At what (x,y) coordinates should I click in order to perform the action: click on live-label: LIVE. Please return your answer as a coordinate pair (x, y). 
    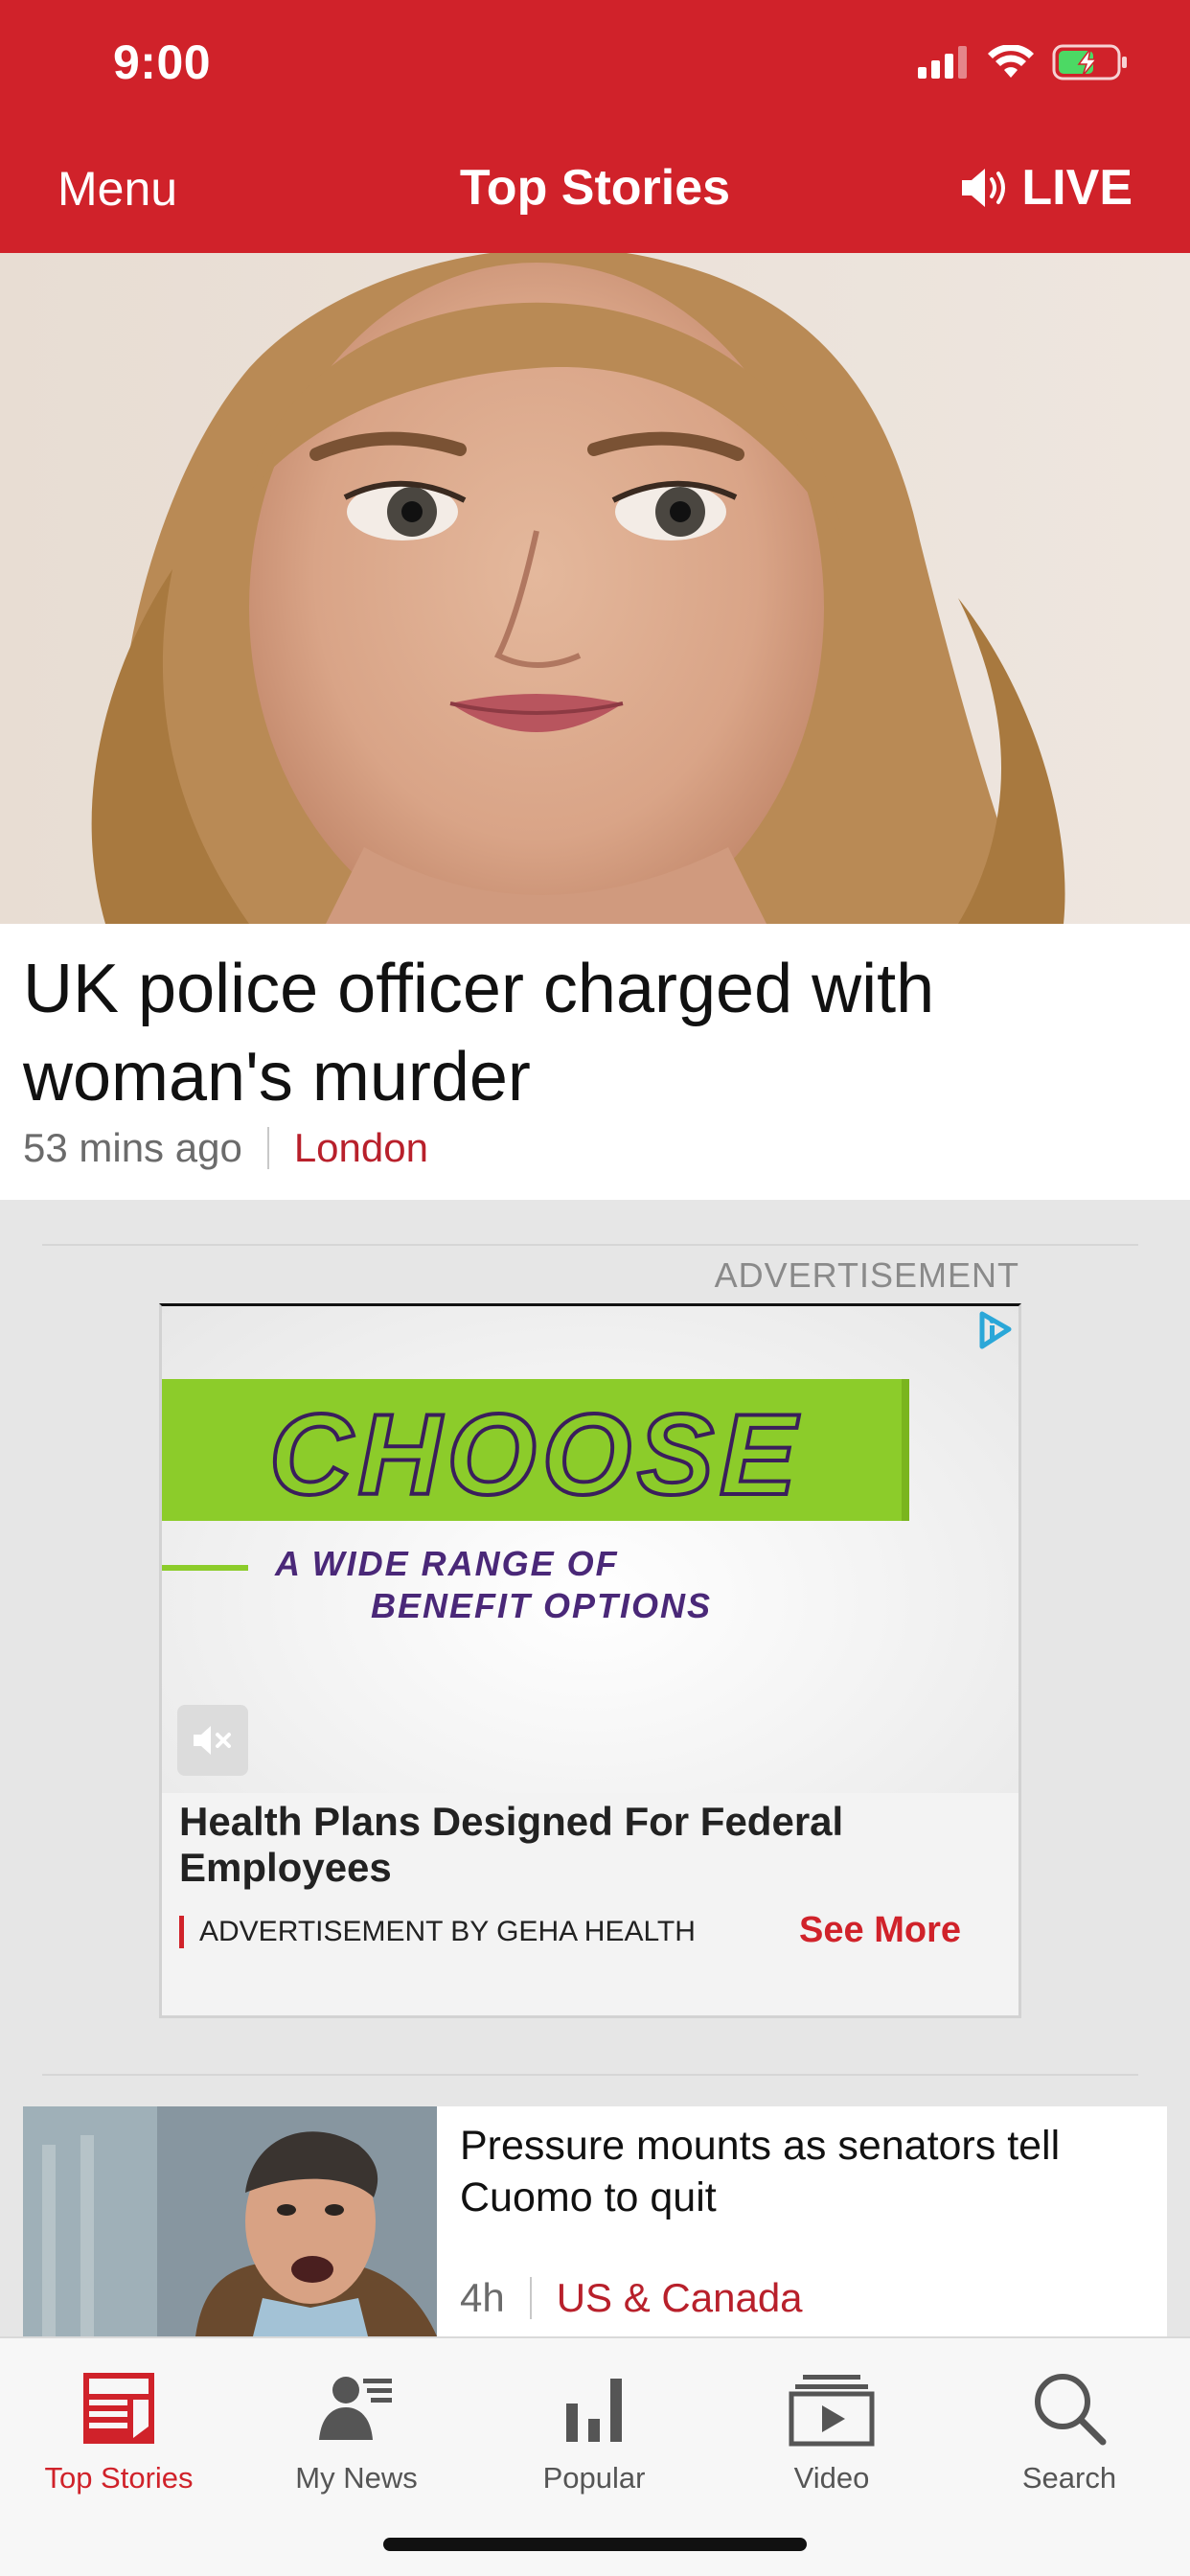
    Looking at the image, I should click on (1077, 188).